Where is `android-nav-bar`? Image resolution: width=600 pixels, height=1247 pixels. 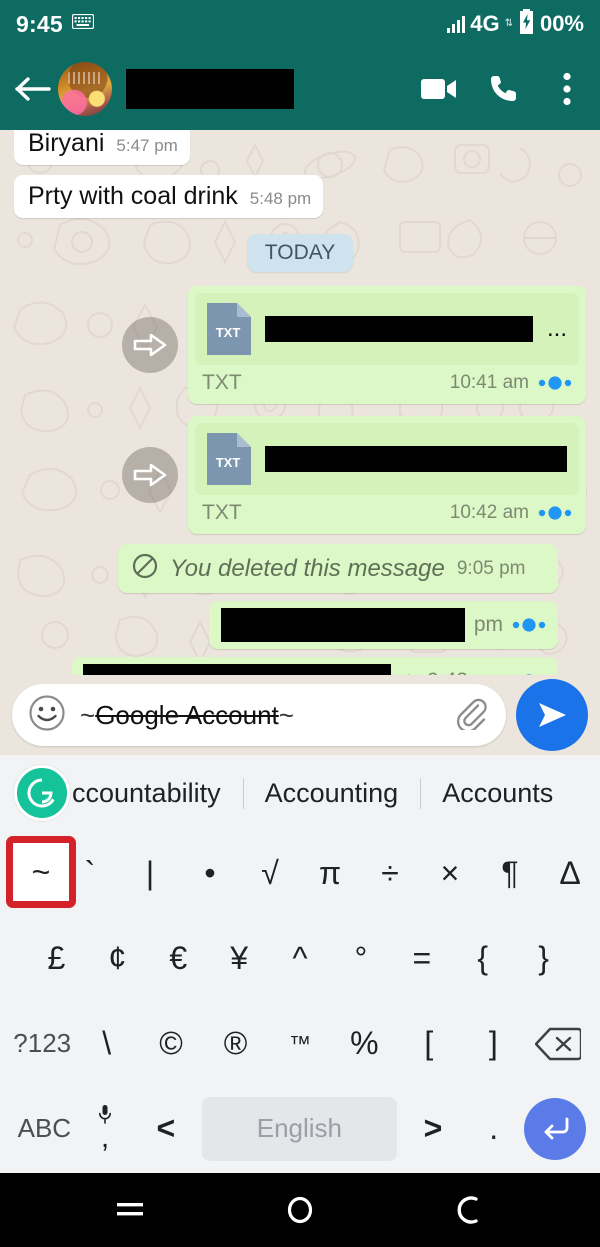
android-nav-bar is located at coordinates (300, 1210).